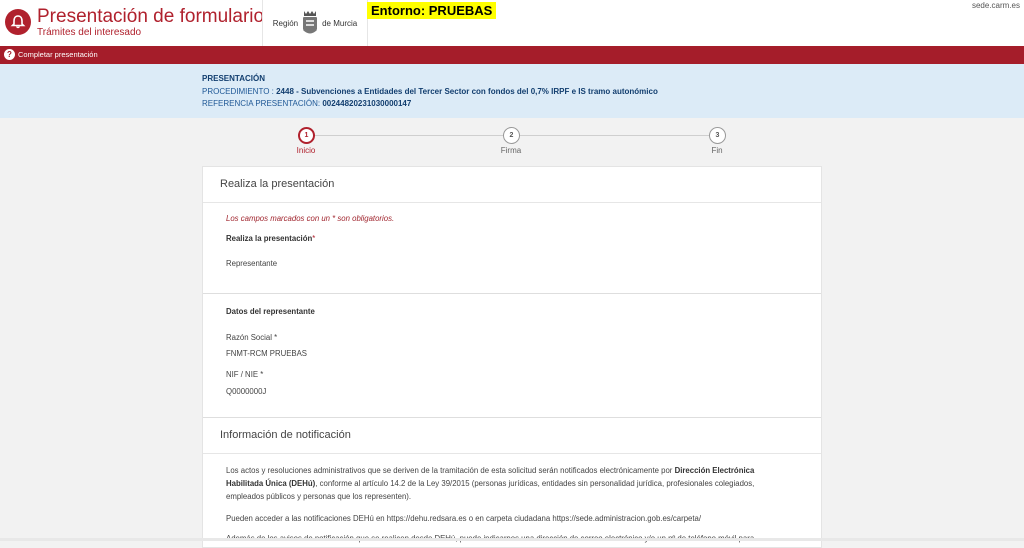  I want to click on step-3-label: Fin, so click(717, 150).